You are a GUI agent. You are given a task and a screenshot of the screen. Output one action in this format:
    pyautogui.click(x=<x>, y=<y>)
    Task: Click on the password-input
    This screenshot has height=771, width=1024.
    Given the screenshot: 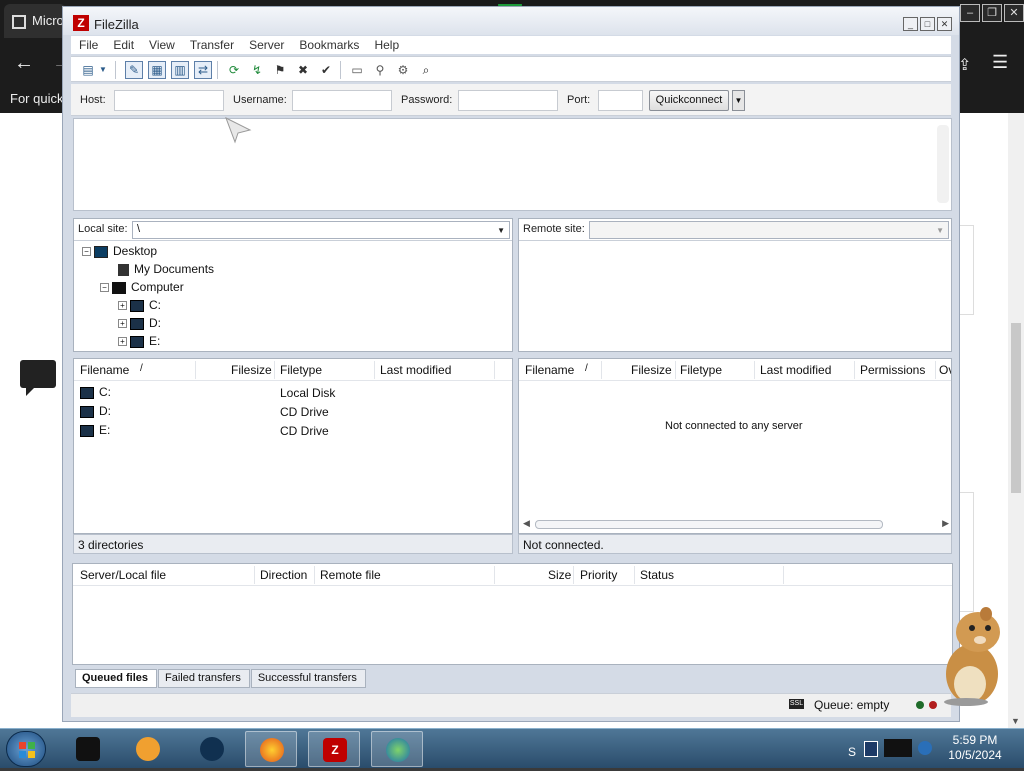 What is the action you would take?
    pyautogui.click(x=508, y=100)
    